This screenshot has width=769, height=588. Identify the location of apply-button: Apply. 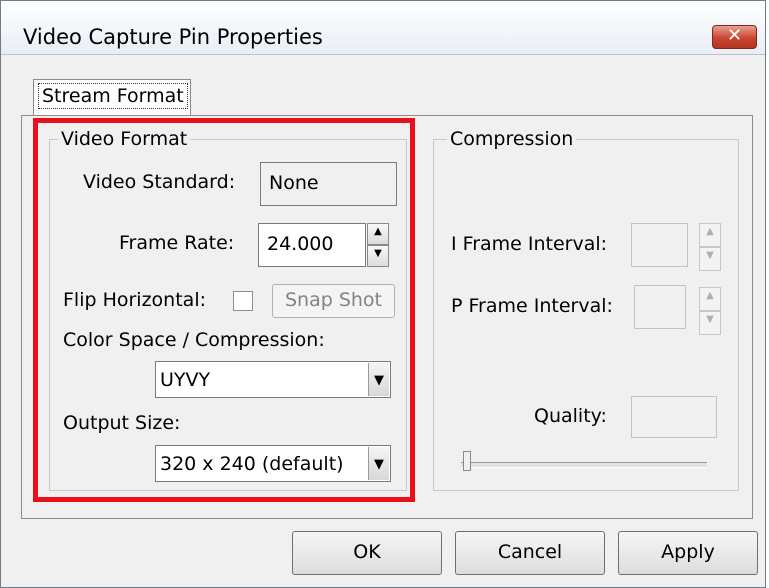
(688, 553).